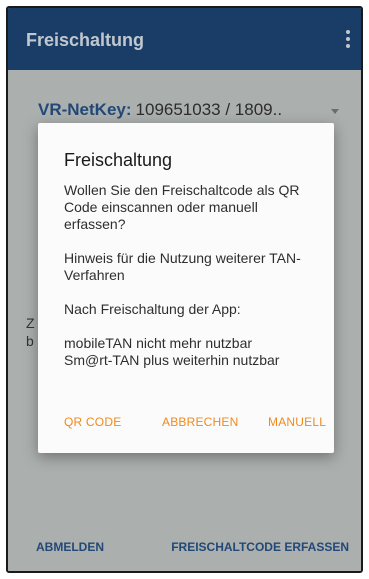 The image size is (369, 579). Describe the element at coordinates (152, 309) in the screenshot. I see `dialog-after-activation: Nach Freischaltung der App:` at that location.